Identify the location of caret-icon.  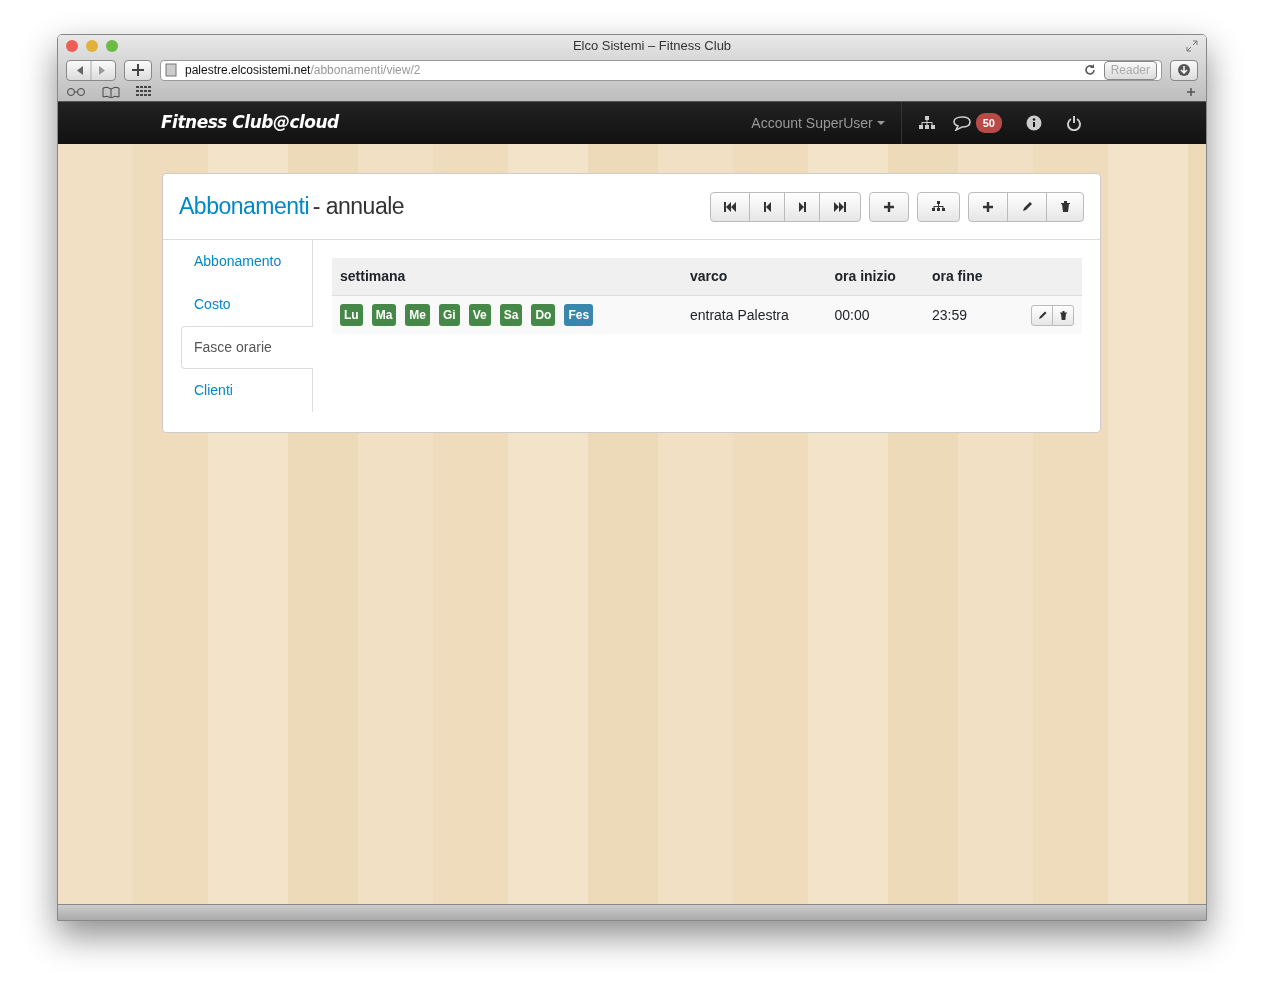
(880, 123).